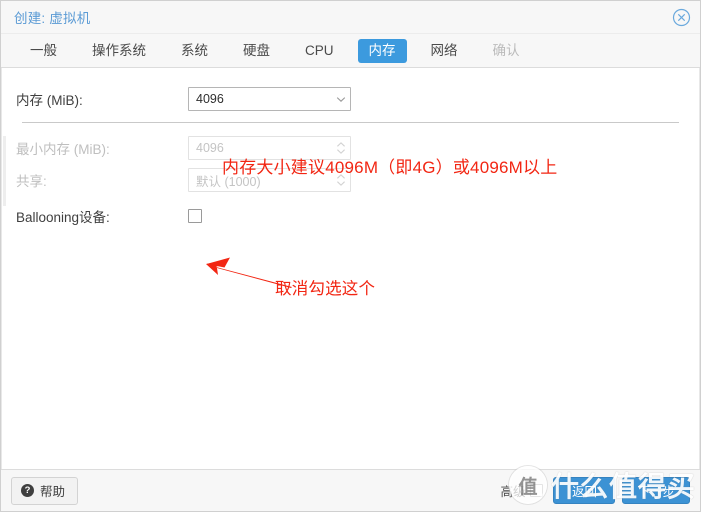  What do you see at coordinates (506, 50) in the screenshot?
I see `tab-confirm: 确认` at bounding box center [506, 50].